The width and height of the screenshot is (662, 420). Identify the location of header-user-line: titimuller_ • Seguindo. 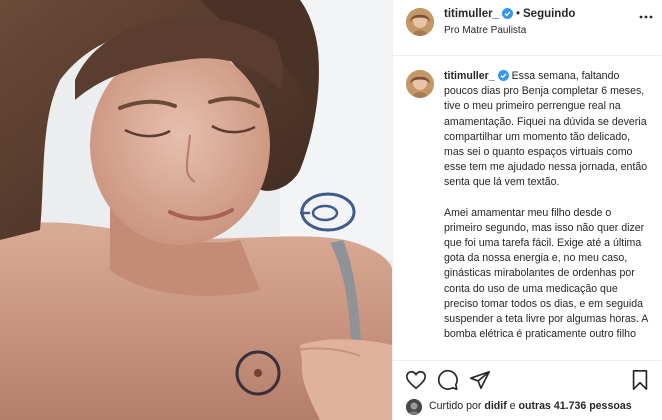
(509, 14).